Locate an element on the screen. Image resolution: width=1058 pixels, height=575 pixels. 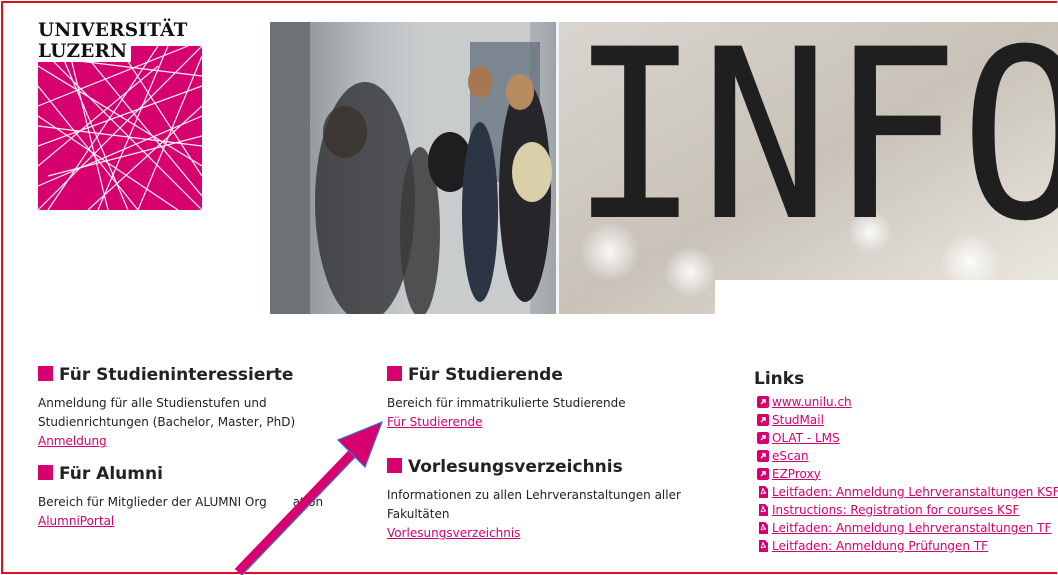
link-item: EZProxy is located at coordinates (906, 474).